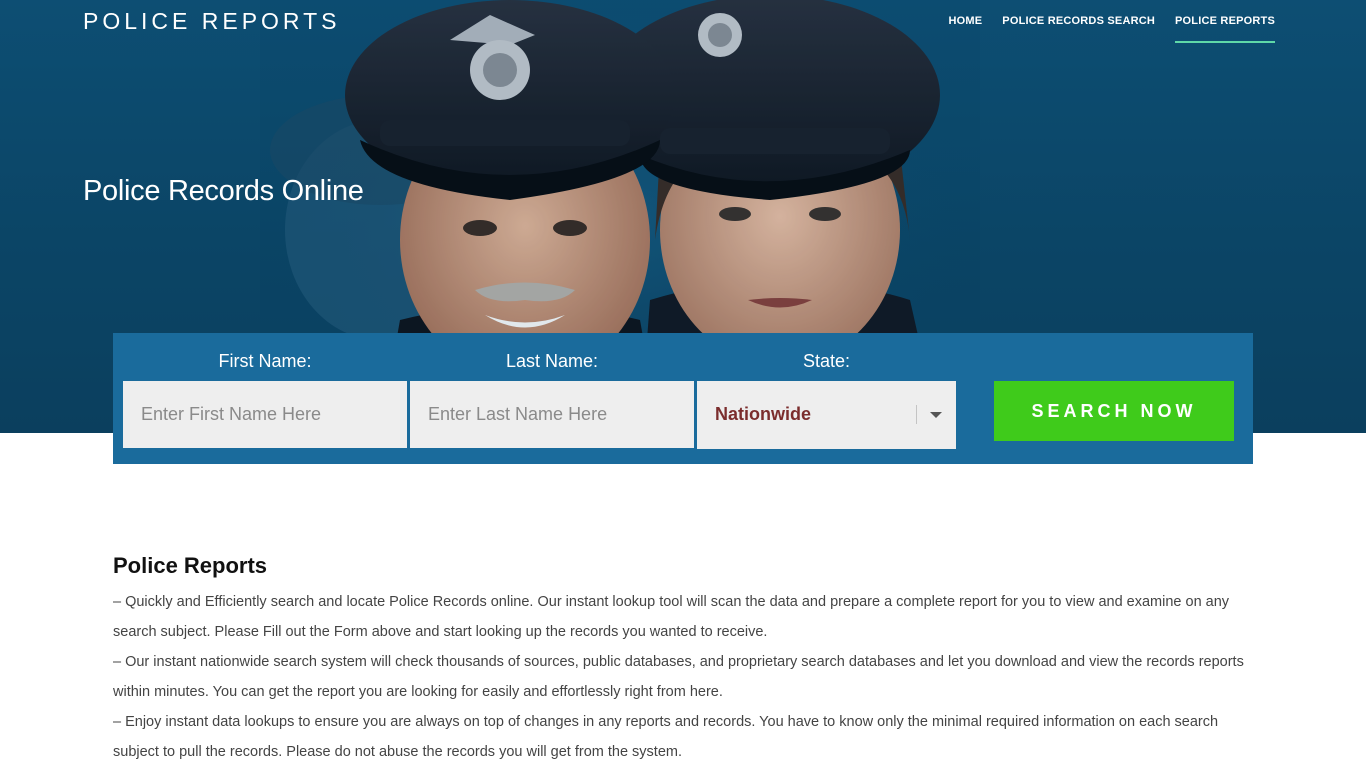  What do you see at coordinates (552, 414) in the screenshot?
I see `last-name-input` at bounding box center [552, 414].